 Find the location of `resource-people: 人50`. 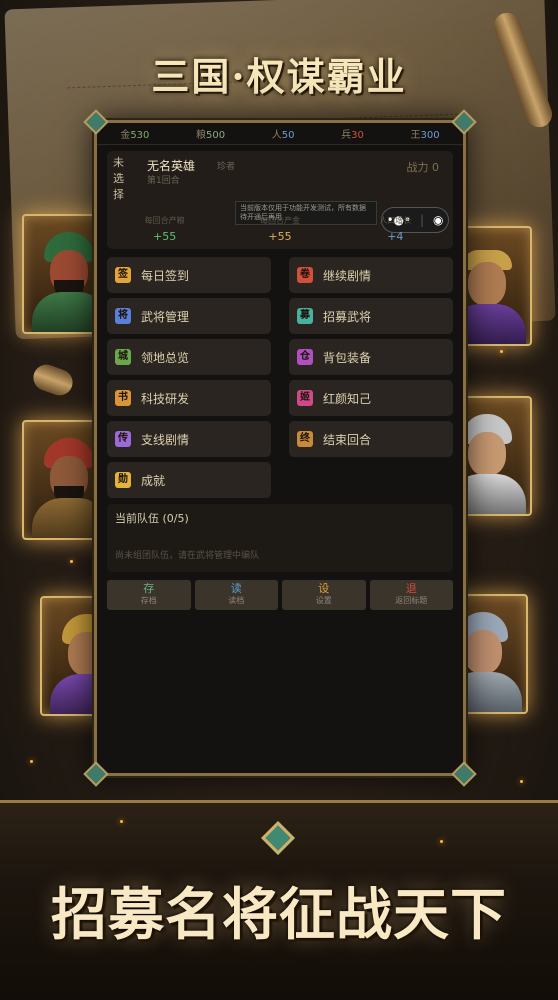

resource-people: 人50 is located at coordinates (283, 135).